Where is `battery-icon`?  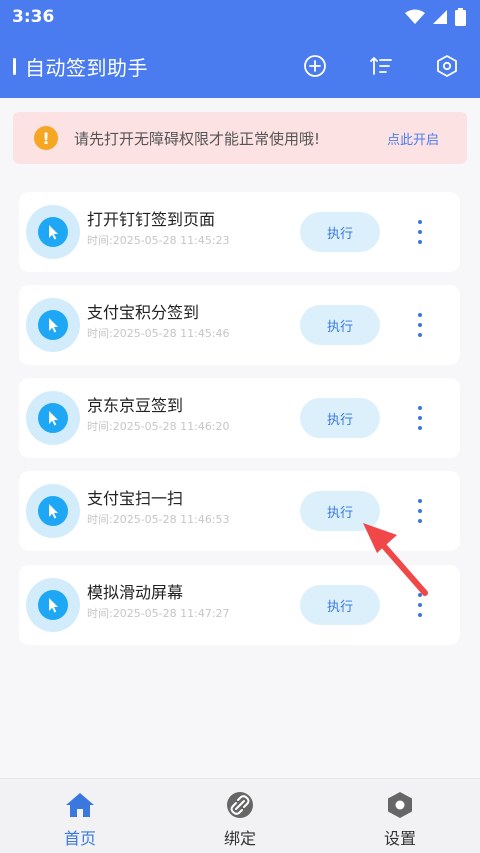 battery-icon is located at coordinates (460, 17).